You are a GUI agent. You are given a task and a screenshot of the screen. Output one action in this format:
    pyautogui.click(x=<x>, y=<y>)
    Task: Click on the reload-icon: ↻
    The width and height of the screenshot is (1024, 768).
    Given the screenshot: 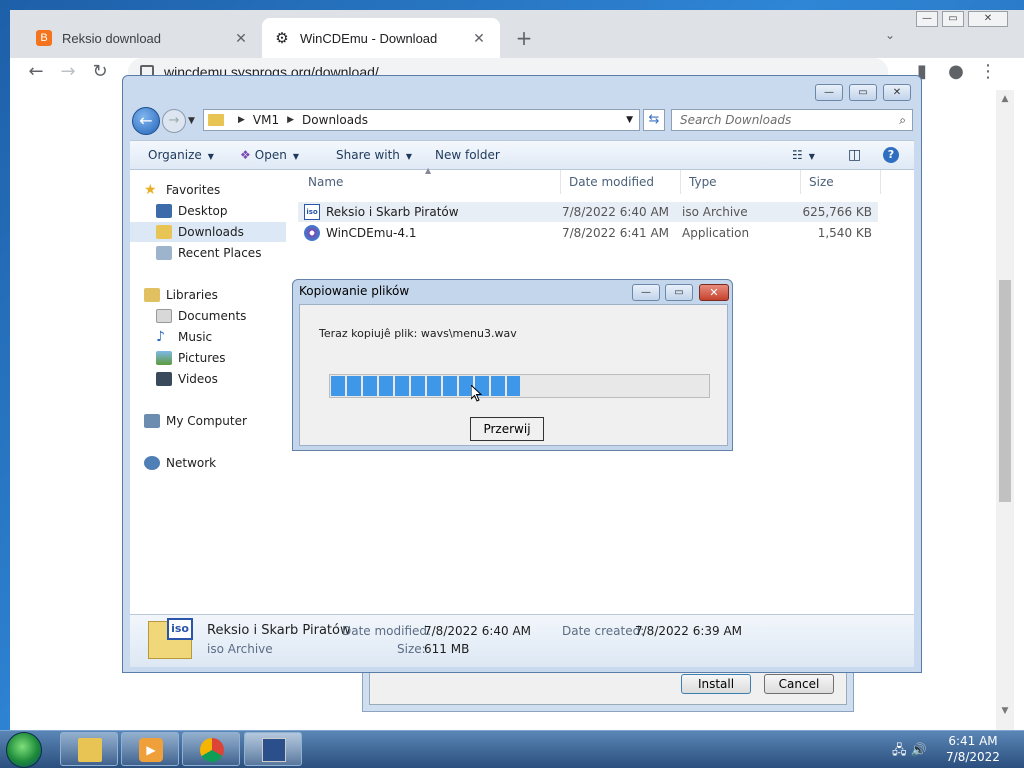 What is the action you would take?
    pyautogui.click(x=100, y=72)
    